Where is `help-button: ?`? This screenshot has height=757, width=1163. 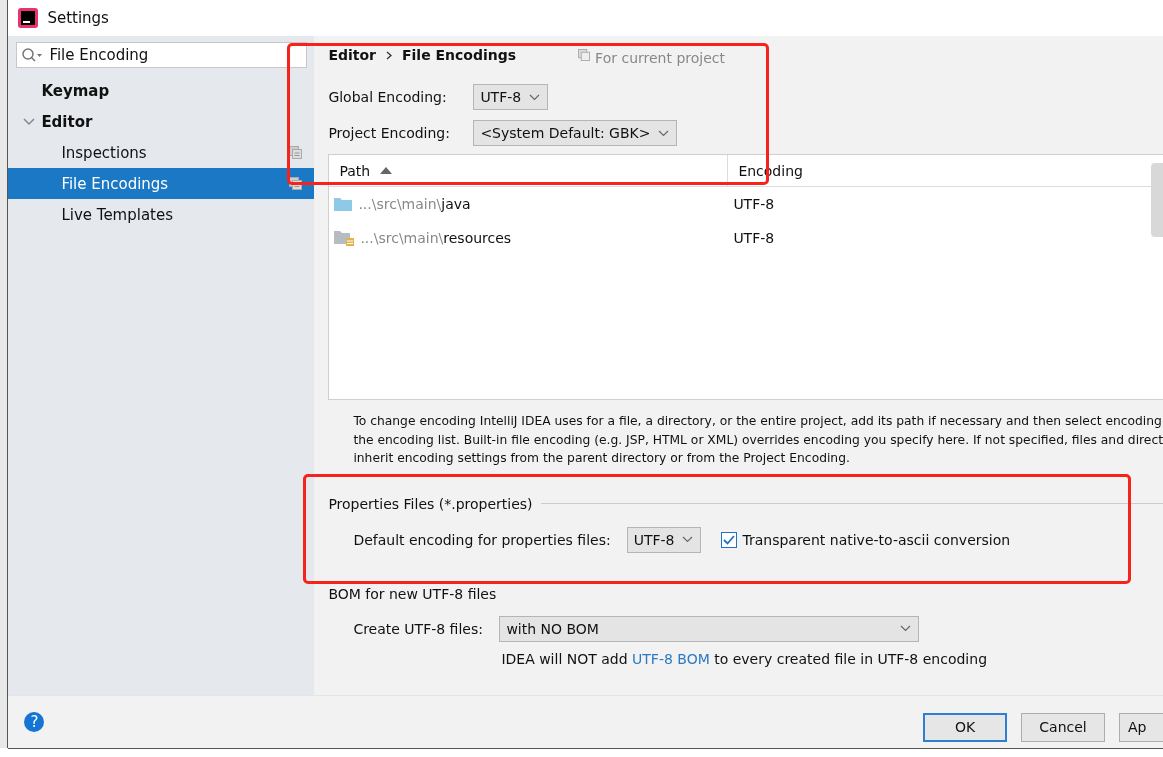
help-button: ? is located at coordinates (34, 722).